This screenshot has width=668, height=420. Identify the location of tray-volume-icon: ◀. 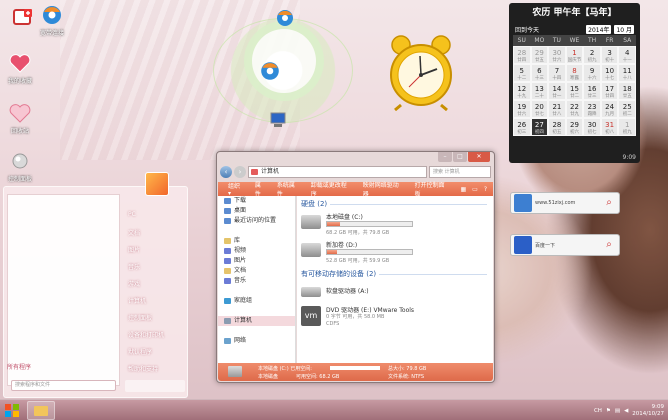
(626, 411).